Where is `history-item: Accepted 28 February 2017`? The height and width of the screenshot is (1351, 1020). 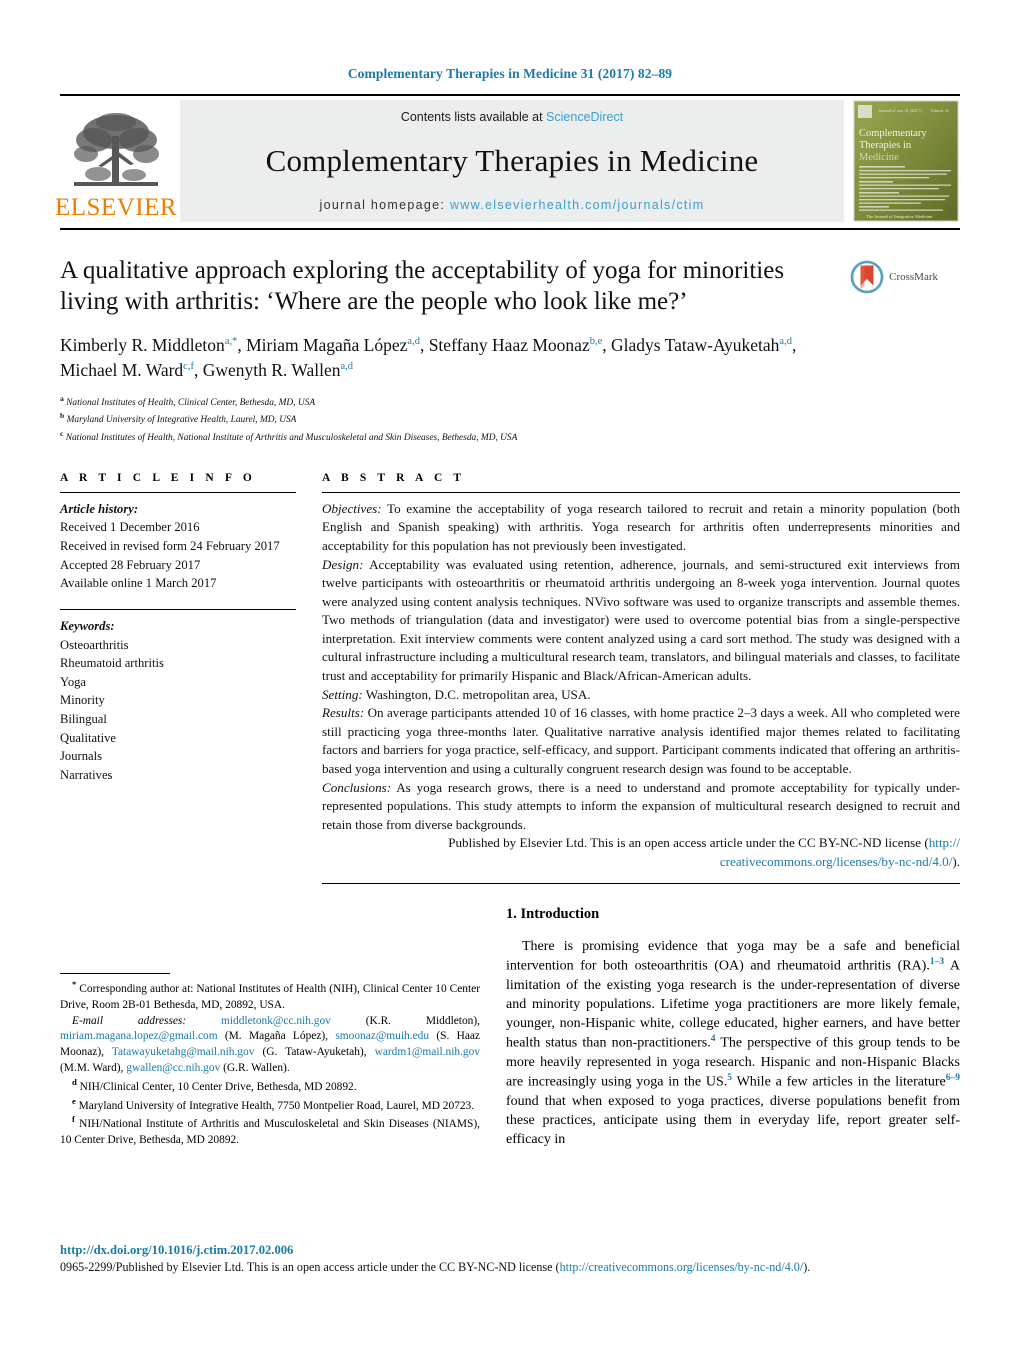 history-item: Accepted 28 February 2017 is located at coordinates (130, 564).